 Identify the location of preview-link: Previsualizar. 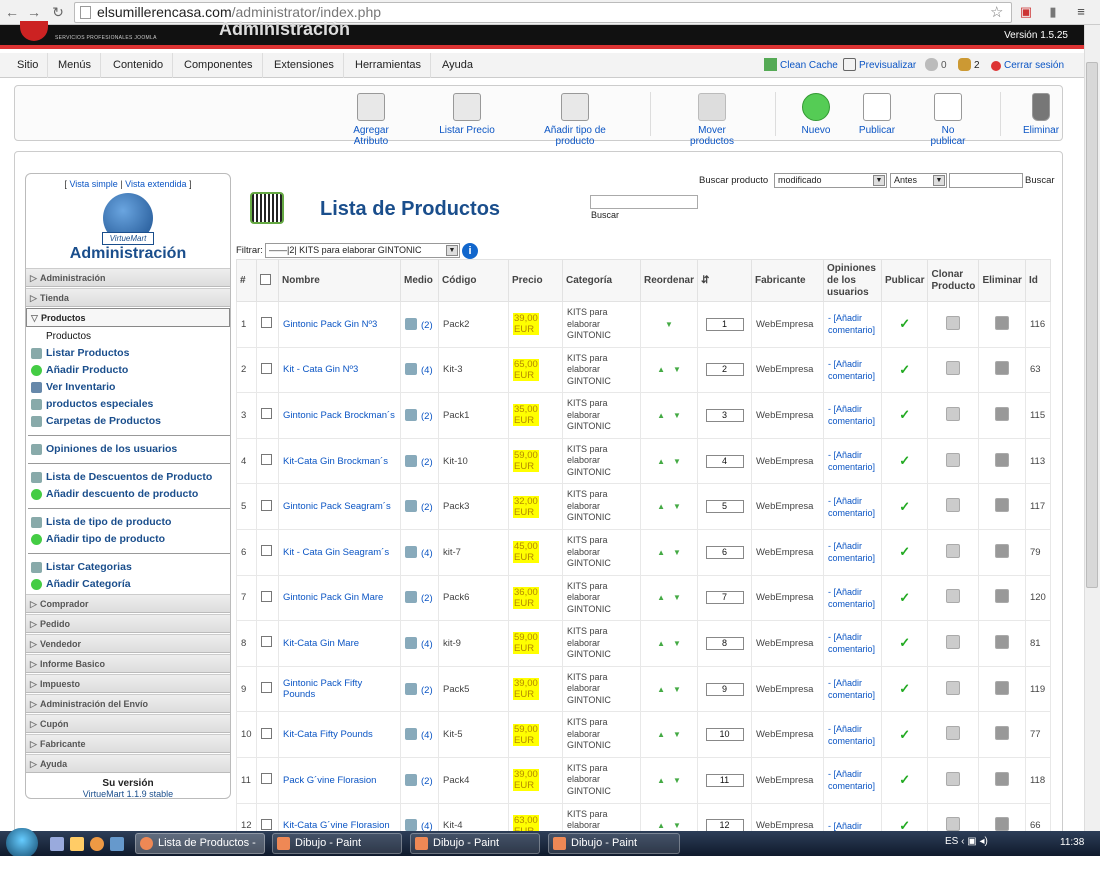
(879, 65).